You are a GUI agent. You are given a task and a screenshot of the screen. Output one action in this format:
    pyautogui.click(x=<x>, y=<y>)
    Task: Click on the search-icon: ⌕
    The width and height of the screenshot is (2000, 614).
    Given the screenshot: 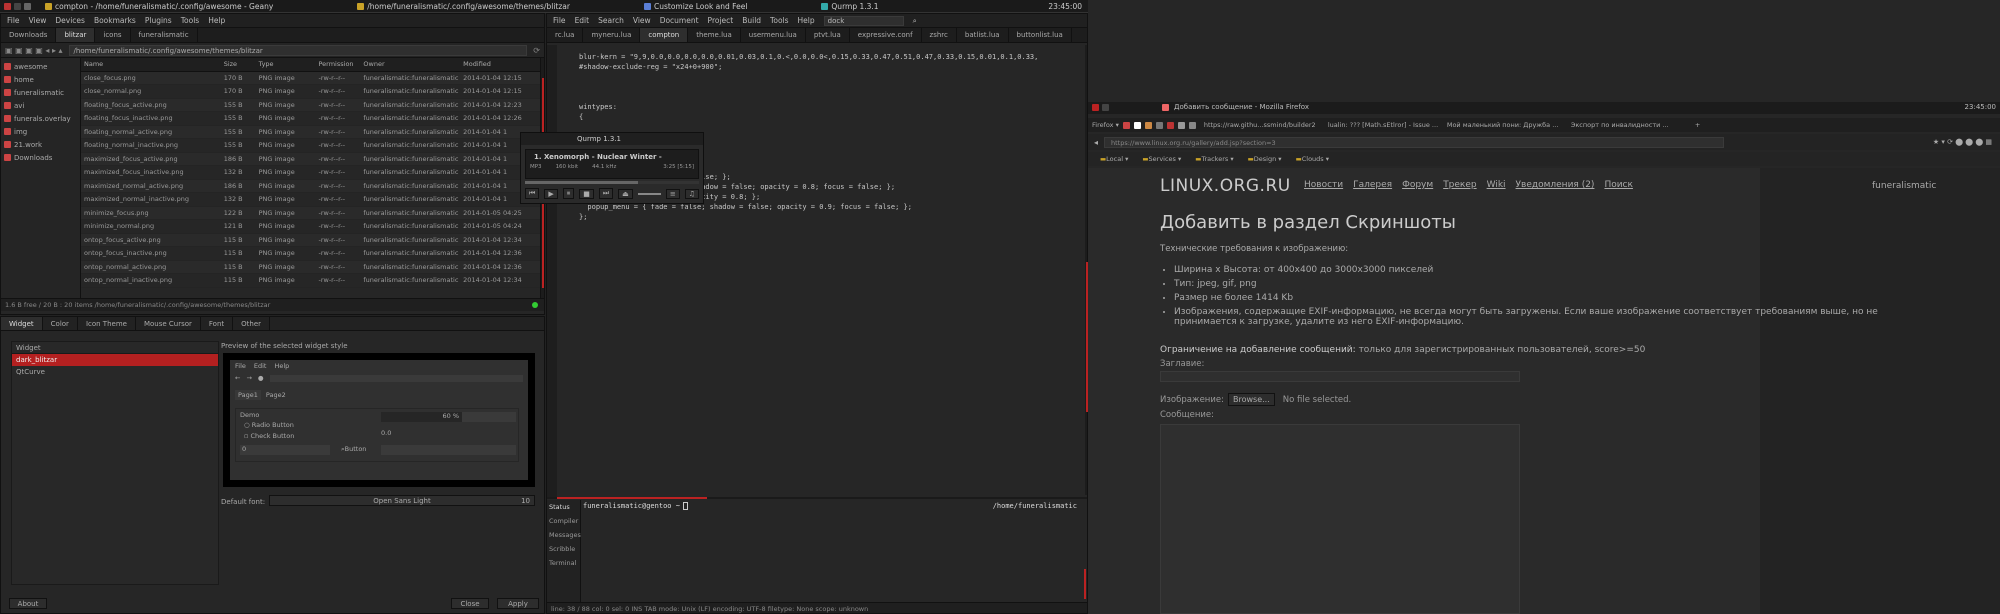 What is the action you would take?
    pyautogui.click(x=915, y=21)
    